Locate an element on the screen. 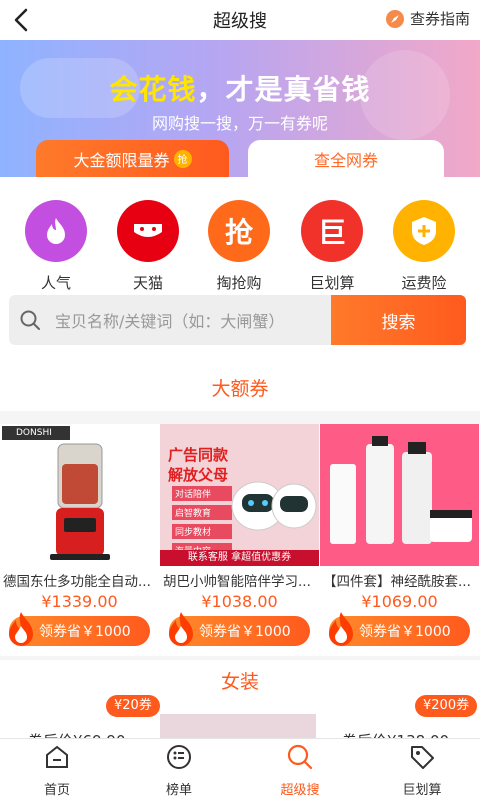 This screenshot has width=480, height=800. nav-home: 首页 is located at coordinates (57, 770).